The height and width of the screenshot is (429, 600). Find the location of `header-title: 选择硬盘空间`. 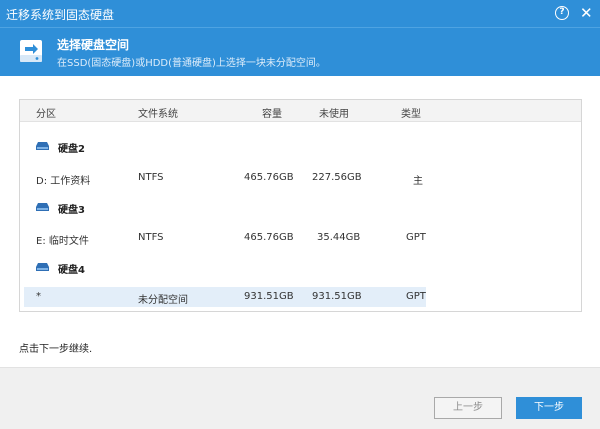

header-title: 选择硬盘空间 is located at coordinates (93, 45).